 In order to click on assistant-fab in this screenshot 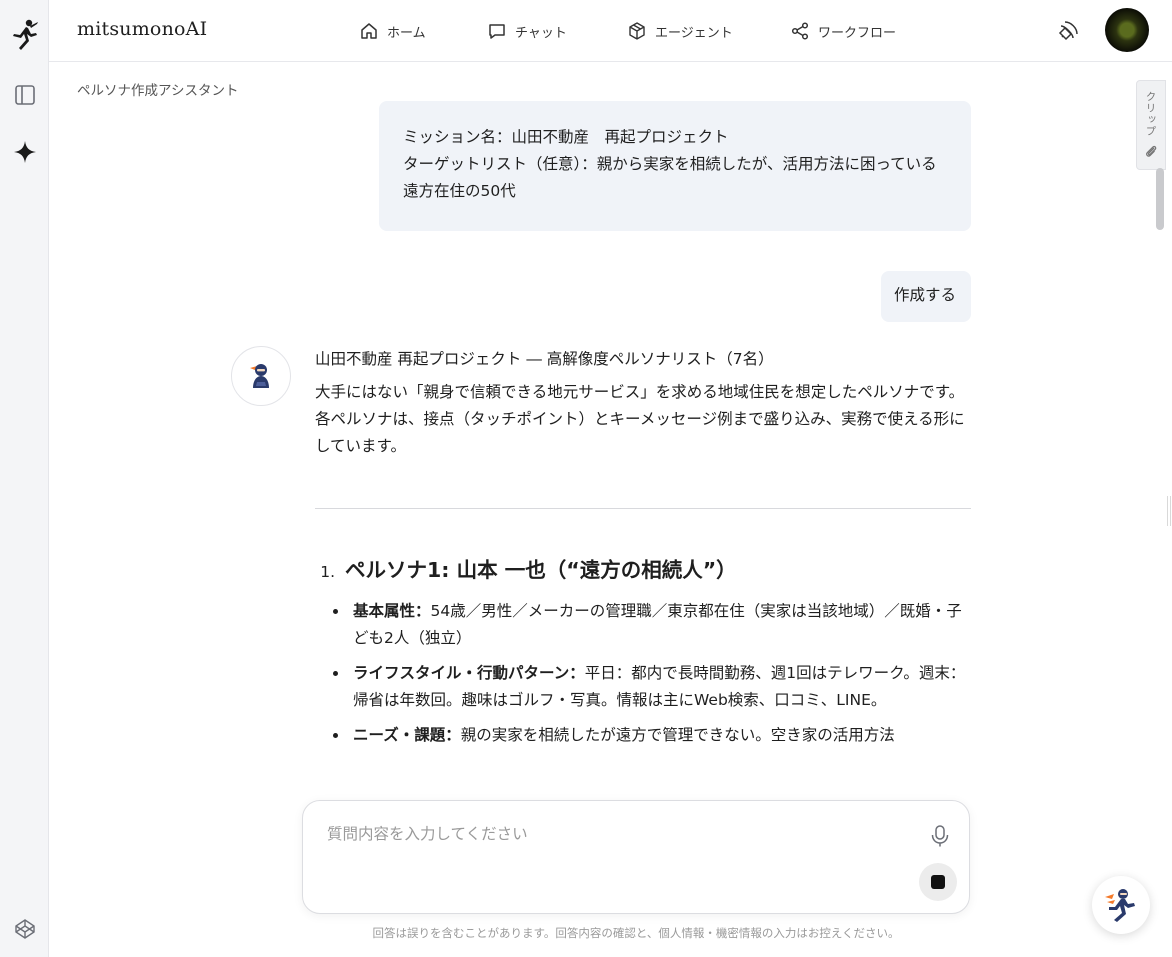, I will do `click(1121, 905)`.